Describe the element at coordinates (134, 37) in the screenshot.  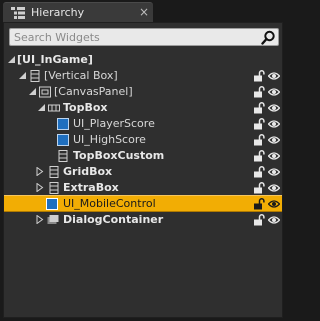
I see `search-input` at that location.